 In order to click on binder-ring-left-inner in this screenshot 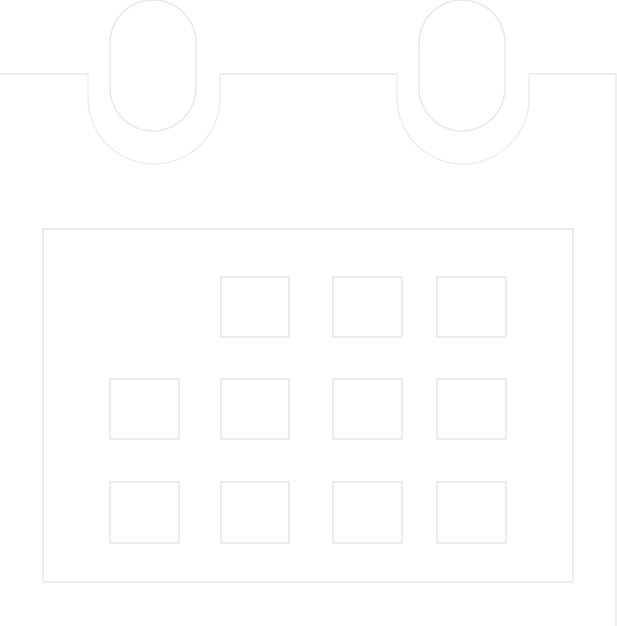, I will do `click(153, 66)`.